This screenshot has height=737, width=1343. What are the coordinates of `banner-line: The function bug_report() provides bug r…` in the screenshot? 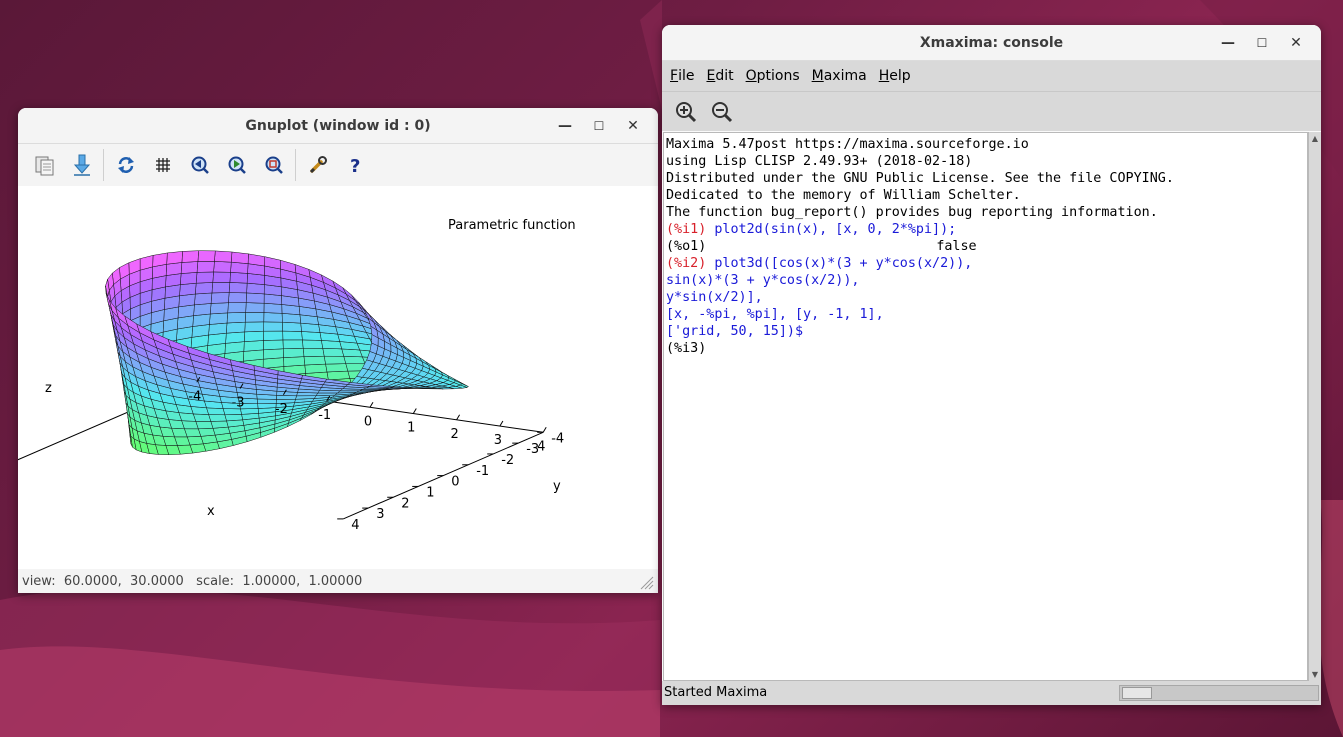 It's located at (912, 212).